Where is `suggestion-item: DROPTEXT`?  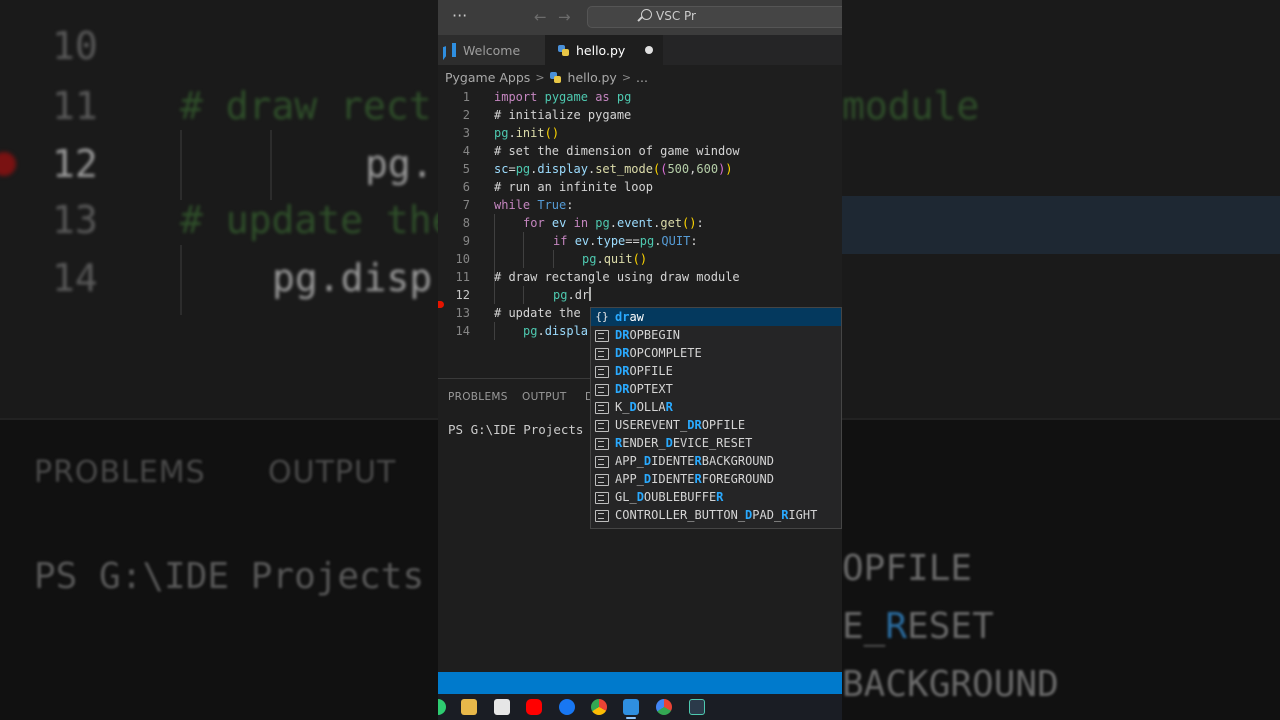 suggestion-item: DROPTEXT is located at coordinates (716, 389).